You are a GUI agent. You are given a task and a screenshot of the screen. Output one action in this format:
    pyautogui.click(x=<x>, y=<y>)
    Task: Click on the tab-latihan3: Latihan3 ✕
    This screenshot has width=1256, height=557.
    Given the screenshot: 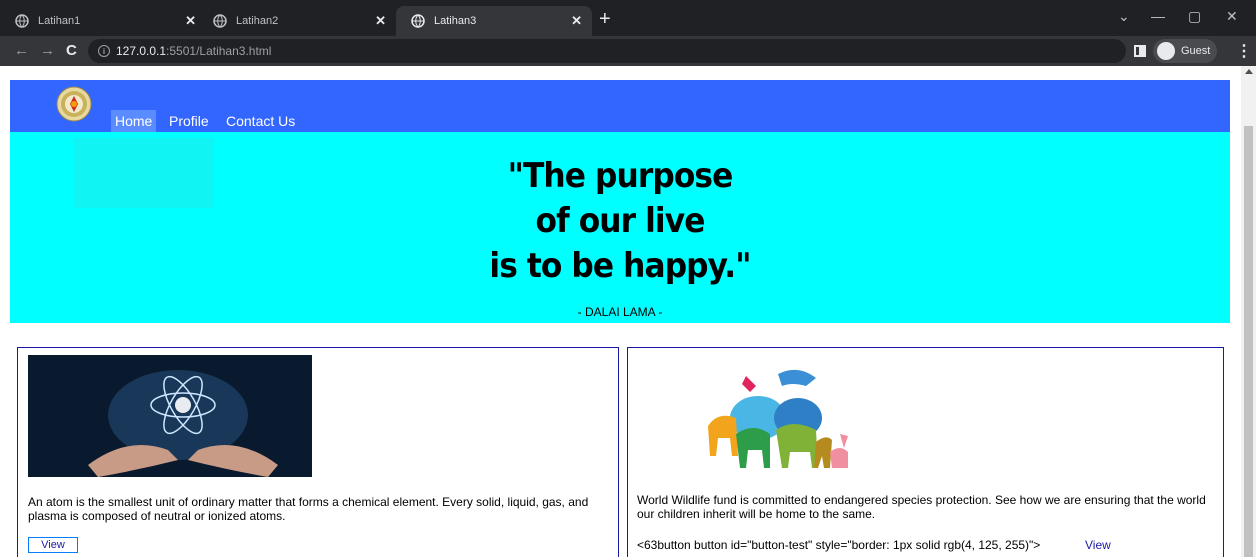 What is the action you would take?
    pyautogui.click(x=494, y=21)
    